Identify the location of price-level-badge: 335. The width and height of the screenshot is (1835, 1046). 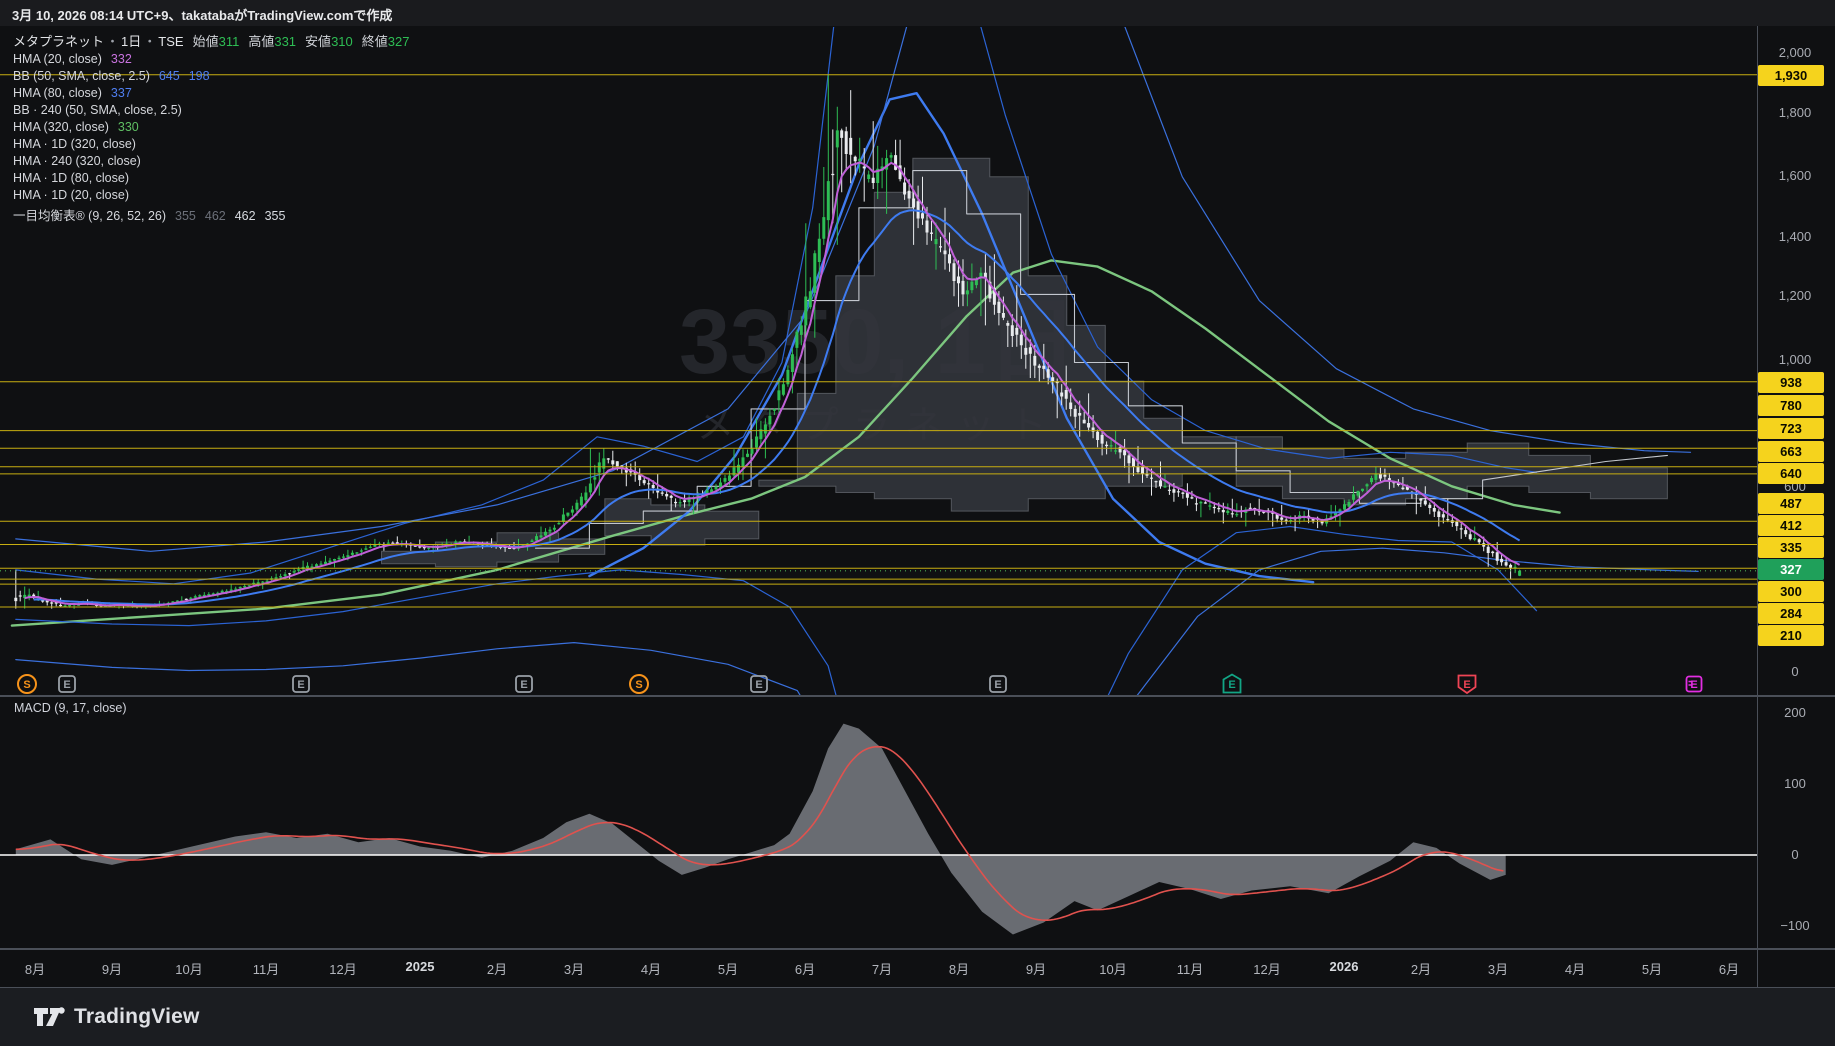
(1791, 547).